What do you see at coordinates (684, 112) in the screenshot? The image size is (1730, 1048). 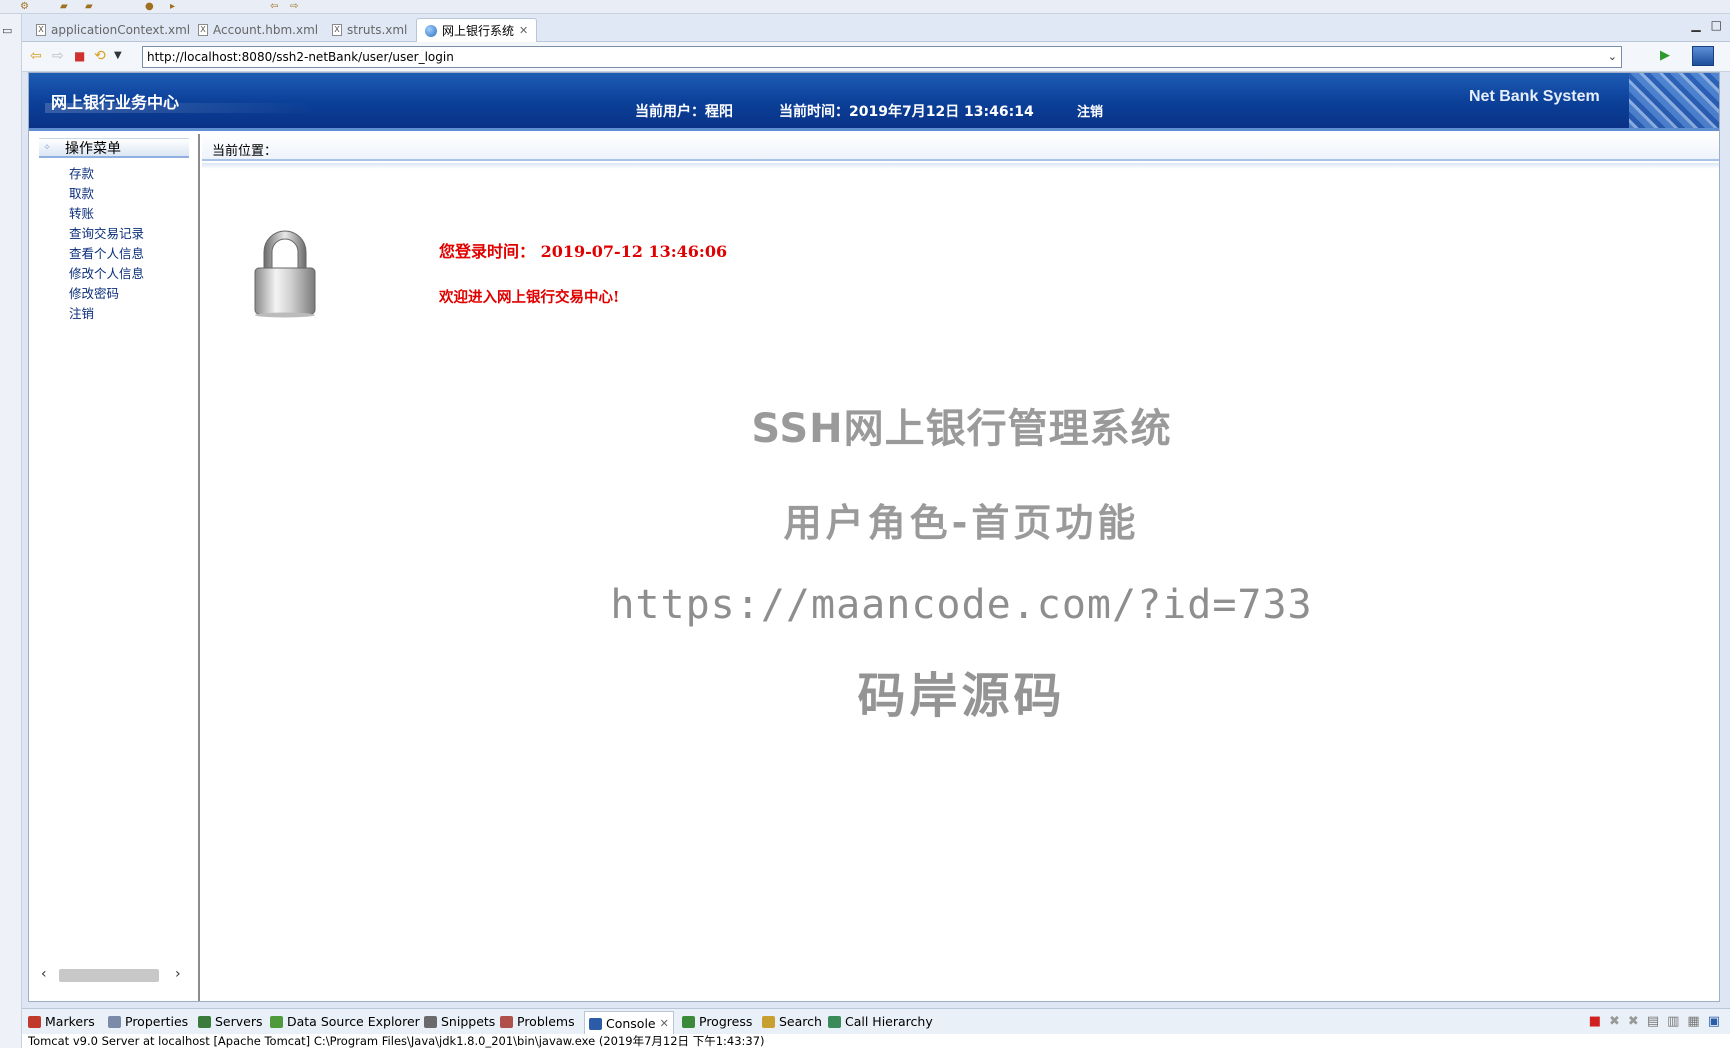 I see `current-user: 当前用户：程阳` at bounding box center [684, 112].